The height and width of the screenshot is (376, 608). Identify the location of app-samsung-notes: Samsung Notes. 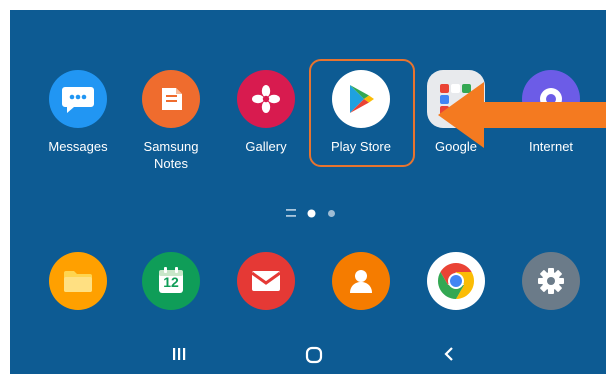
(171, 121).